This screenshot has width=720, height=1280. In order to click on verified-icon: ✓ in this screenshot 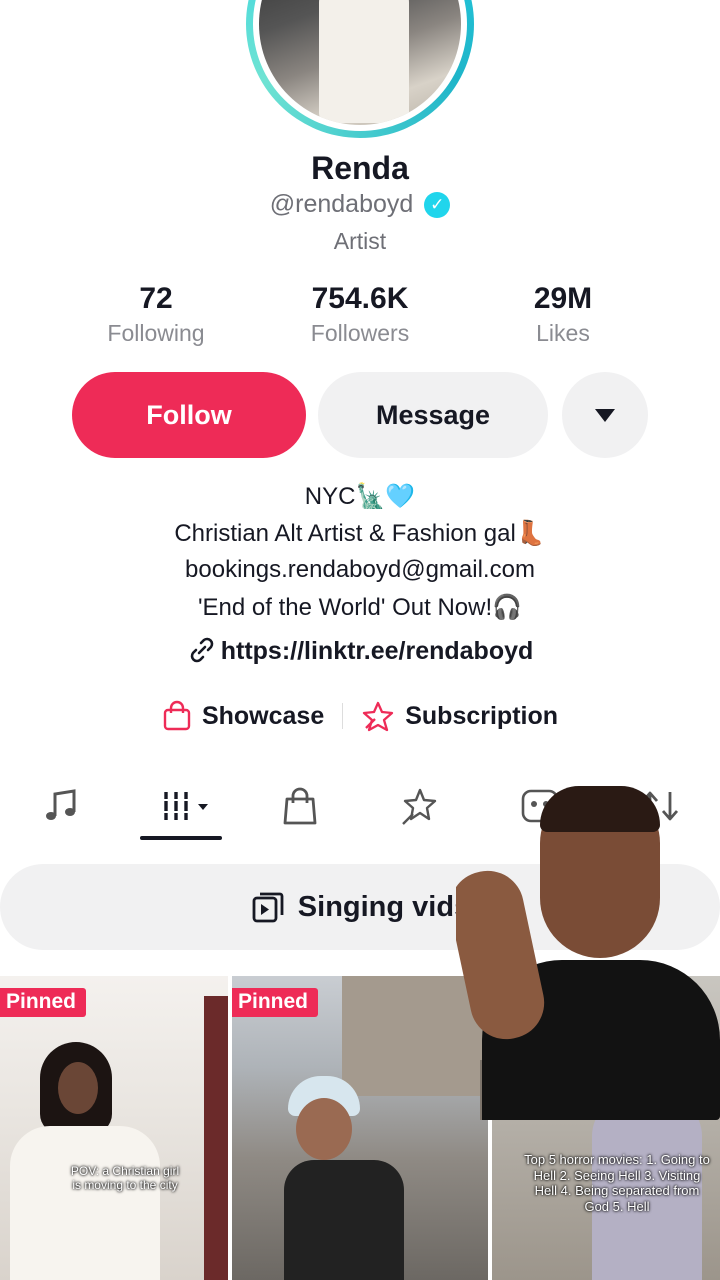, I will do `click(437, 205)`.